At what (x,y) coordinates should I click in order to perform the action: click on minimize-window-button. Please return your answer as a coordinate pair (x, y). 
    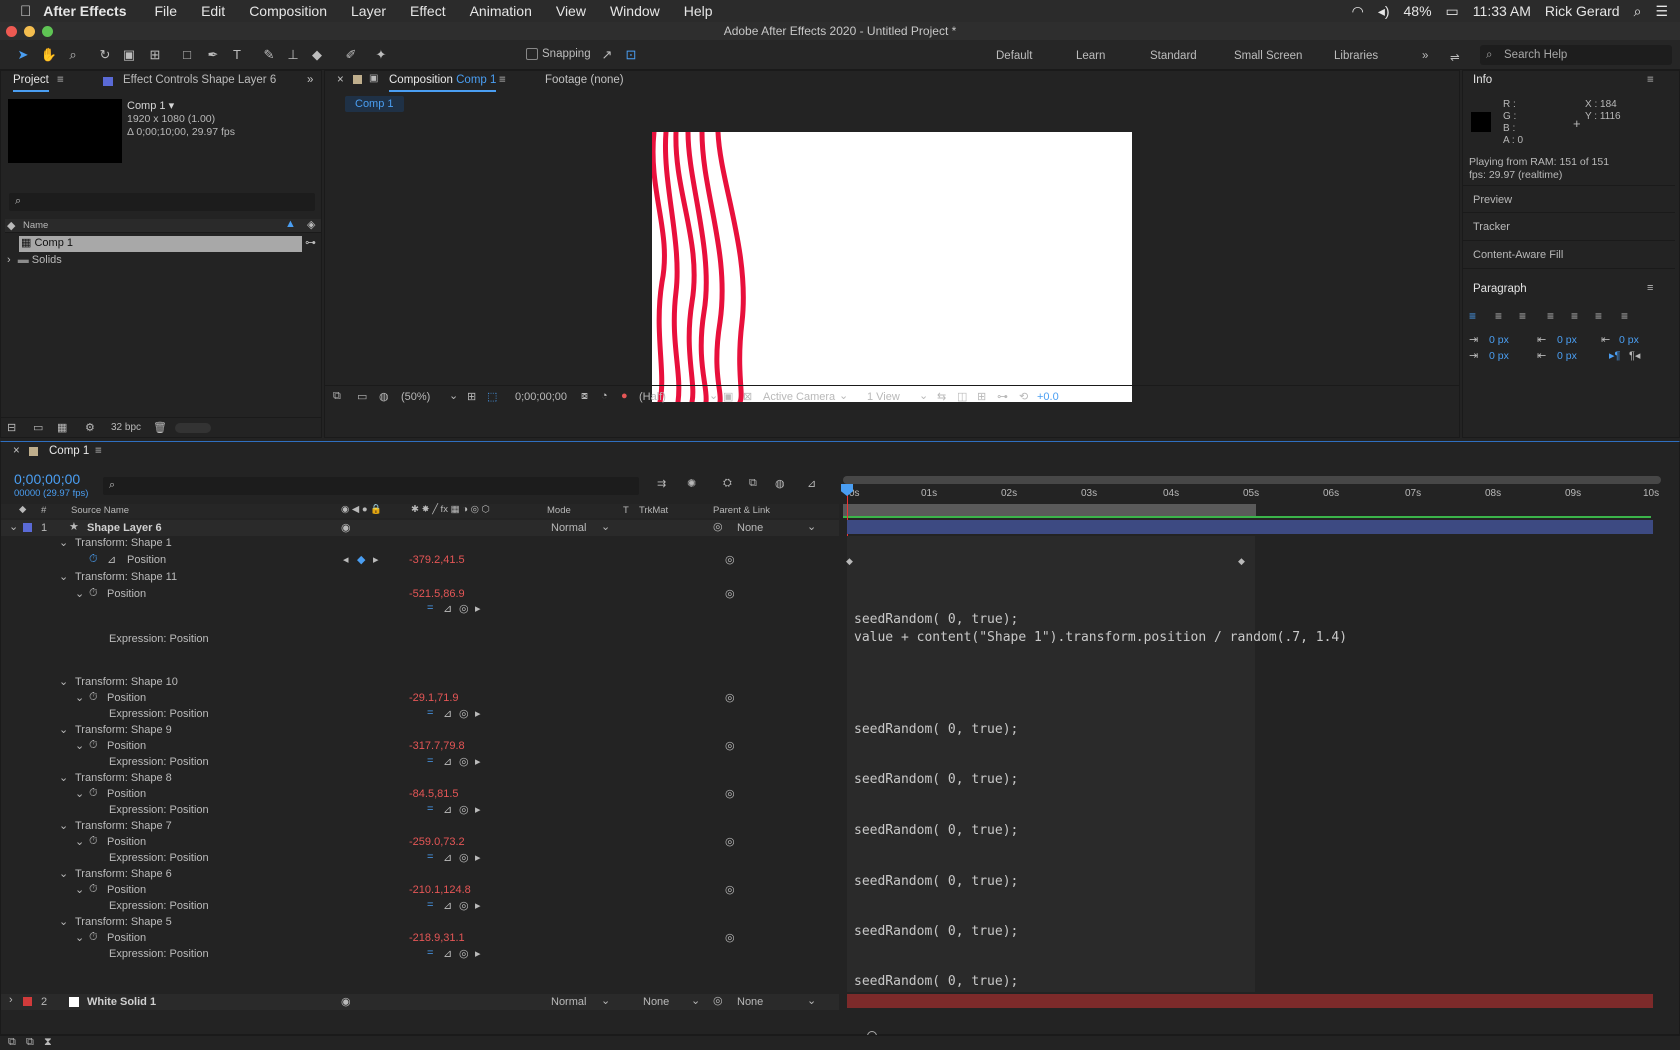
    Looking at the image, I should click on (29, 31).